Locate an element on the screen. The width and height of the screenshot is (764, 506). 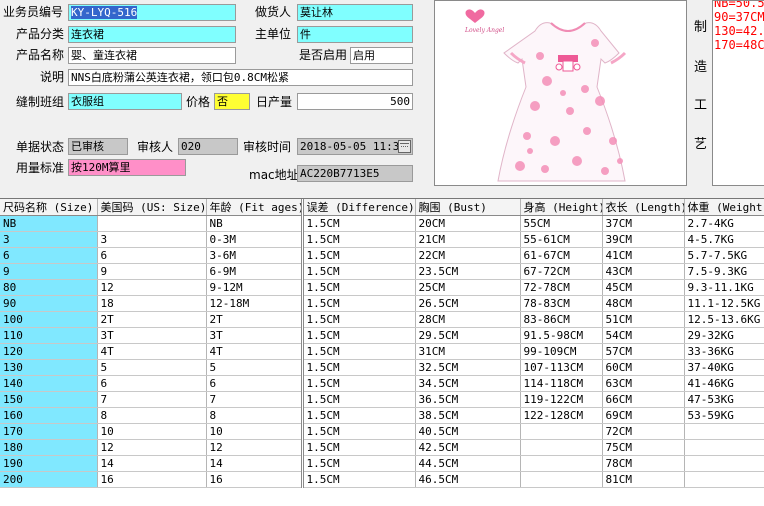
table-cell: 80 is located at coordinates (49, 287).